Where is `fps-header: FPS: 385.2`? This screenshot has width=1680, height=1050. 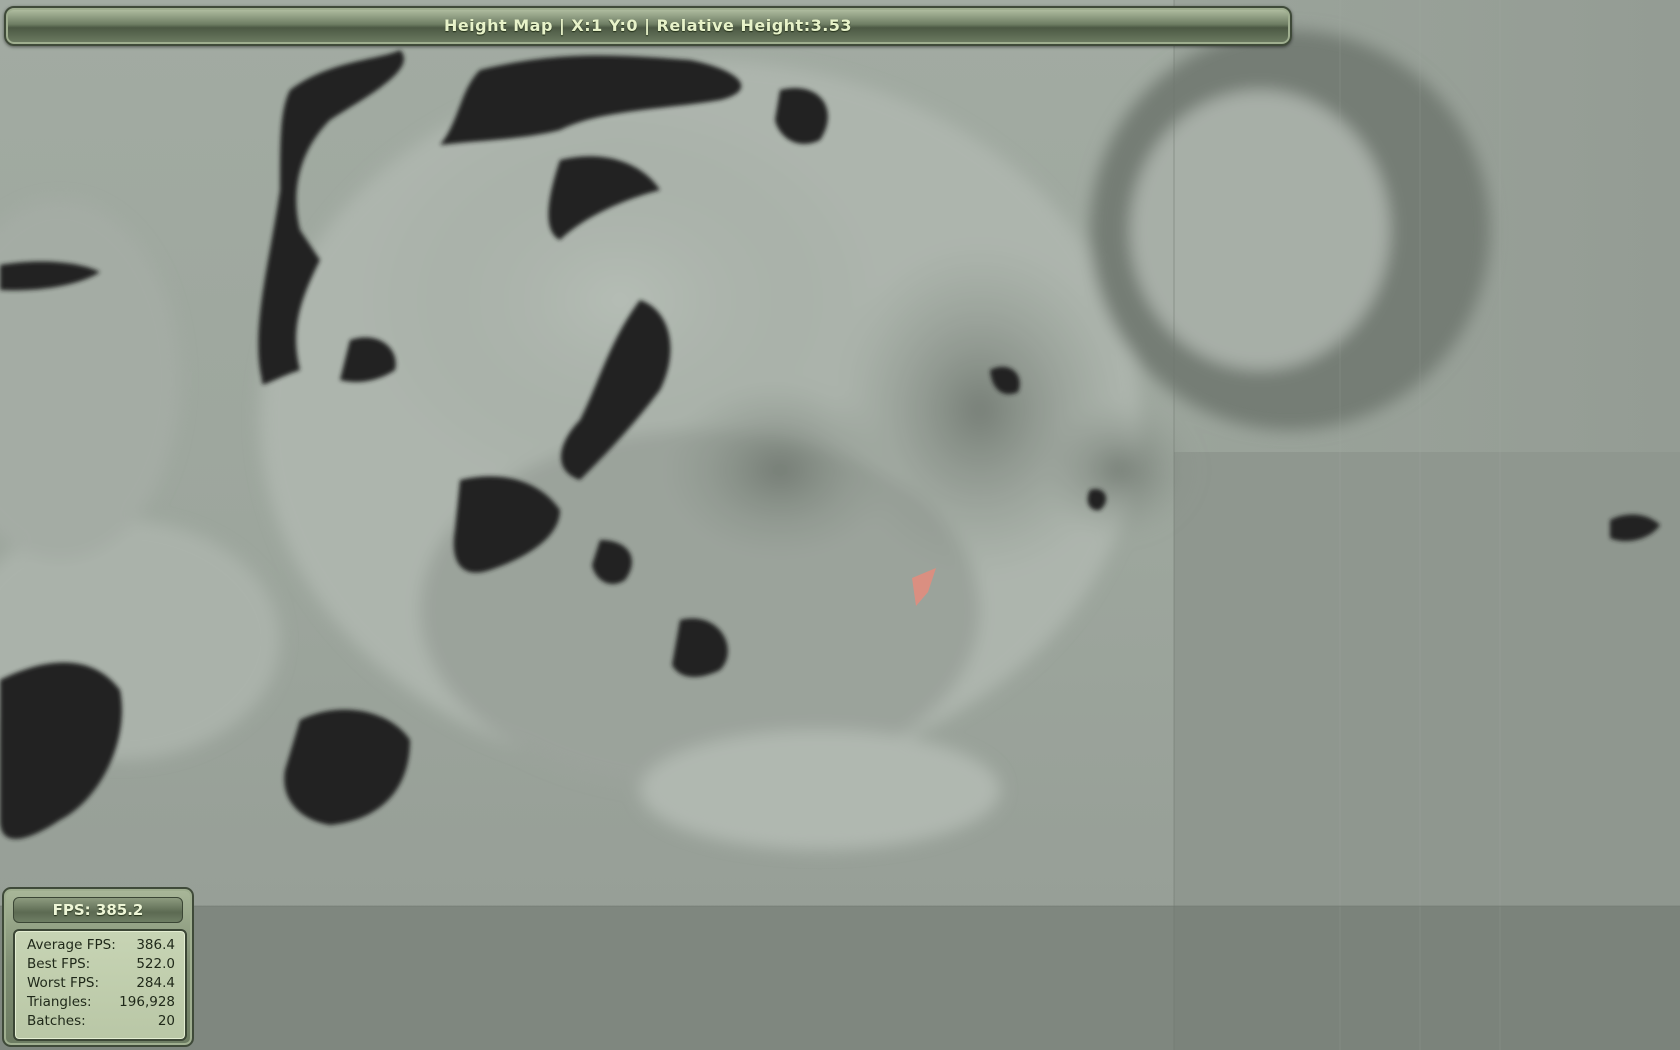 fps-header: FPS: 385.2 is located at coordinates (98, 910).